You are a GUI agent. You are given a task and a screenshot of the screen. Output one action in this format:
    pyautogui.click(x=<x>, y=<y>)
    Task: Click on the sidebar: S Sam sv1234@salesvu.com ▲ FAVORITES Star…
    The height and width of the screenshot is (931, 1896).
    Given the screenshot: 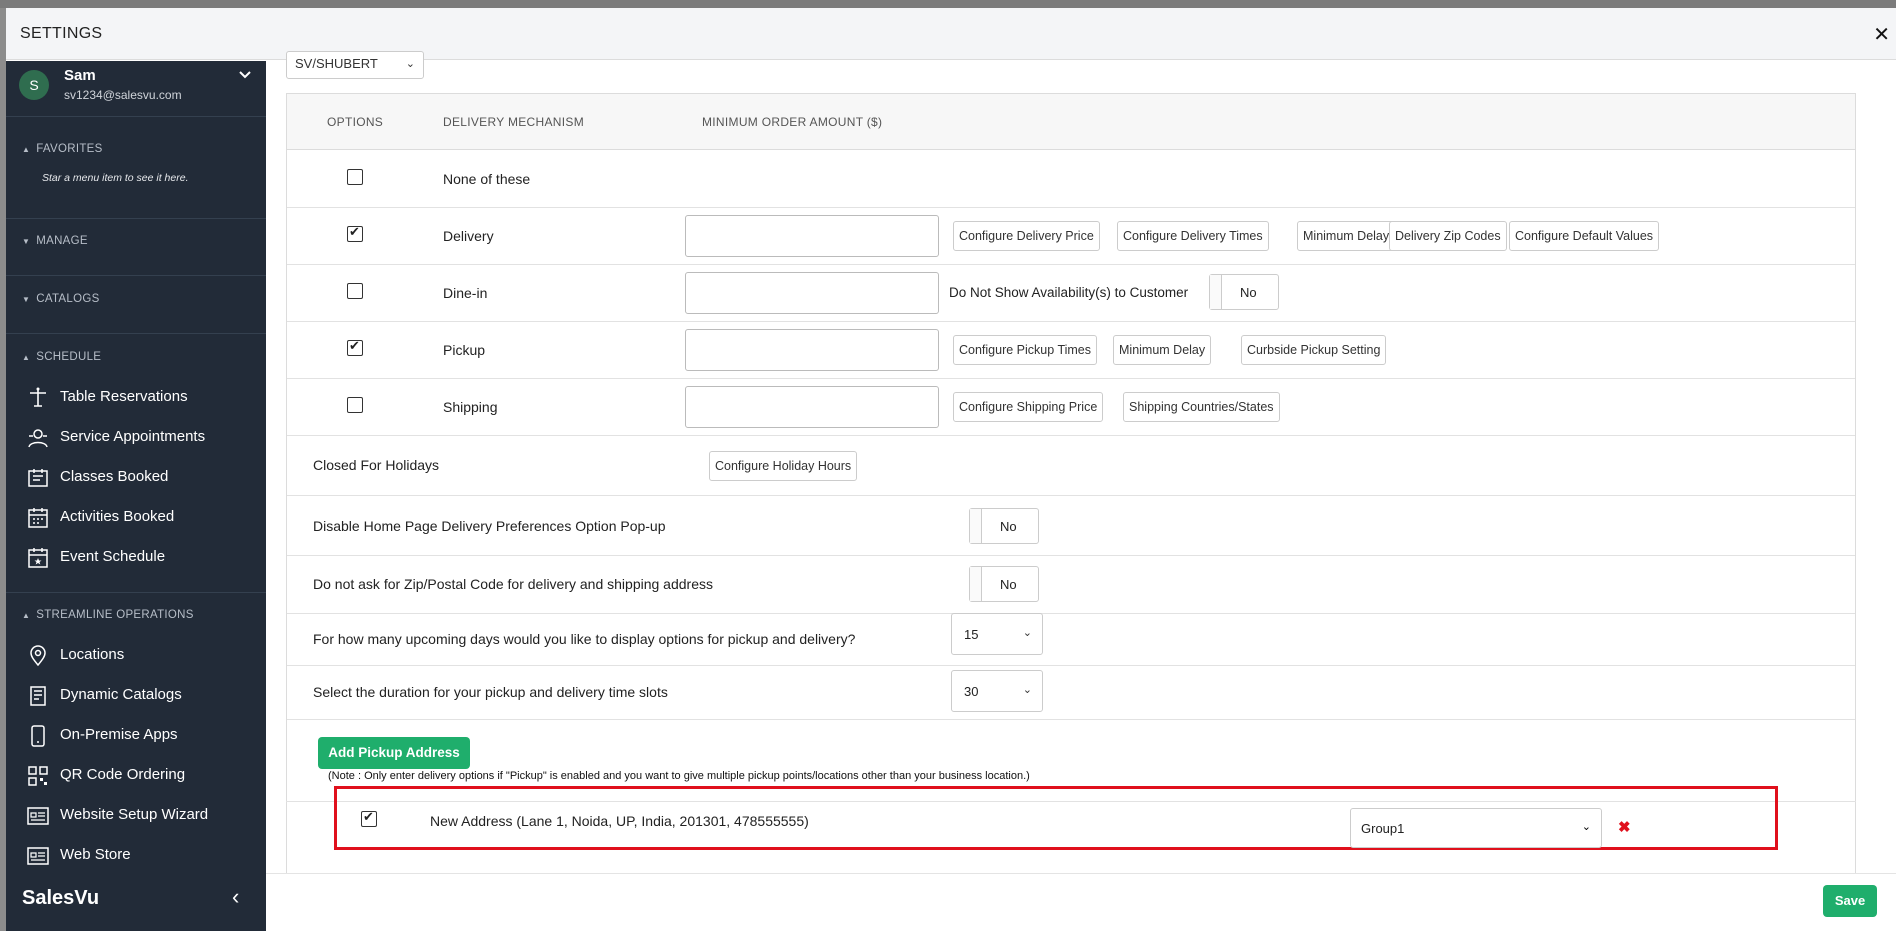 What is the action you would take?
    pyautogui.click(x=136, y=496)
    